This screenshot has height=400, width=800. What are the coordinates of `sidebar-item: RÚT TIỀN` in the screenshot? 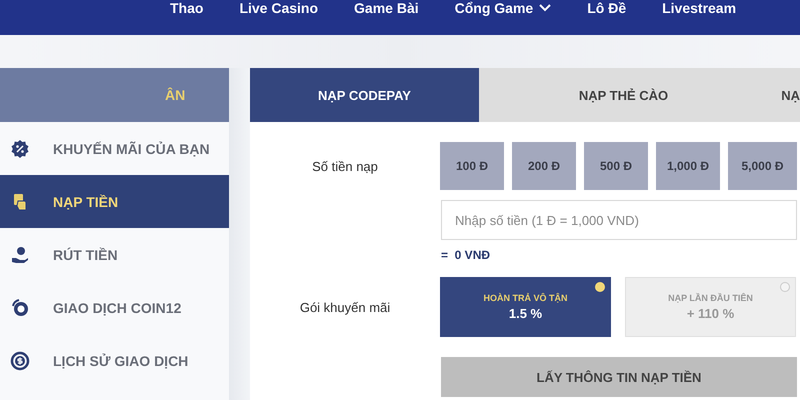 It's located at (114, 254).